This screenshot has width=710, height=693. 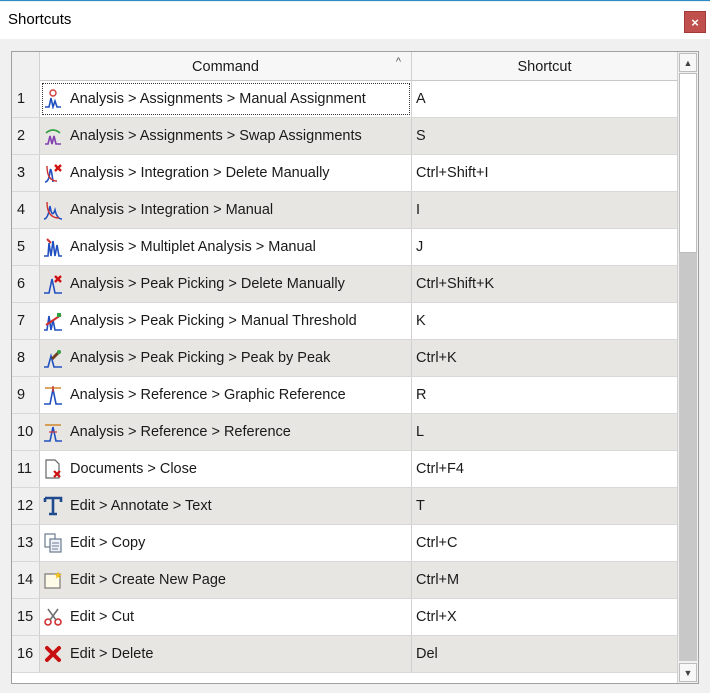 I want to click on table-row: 15 Edit > Cut Ctrl+X, so click(x=344, y=617).